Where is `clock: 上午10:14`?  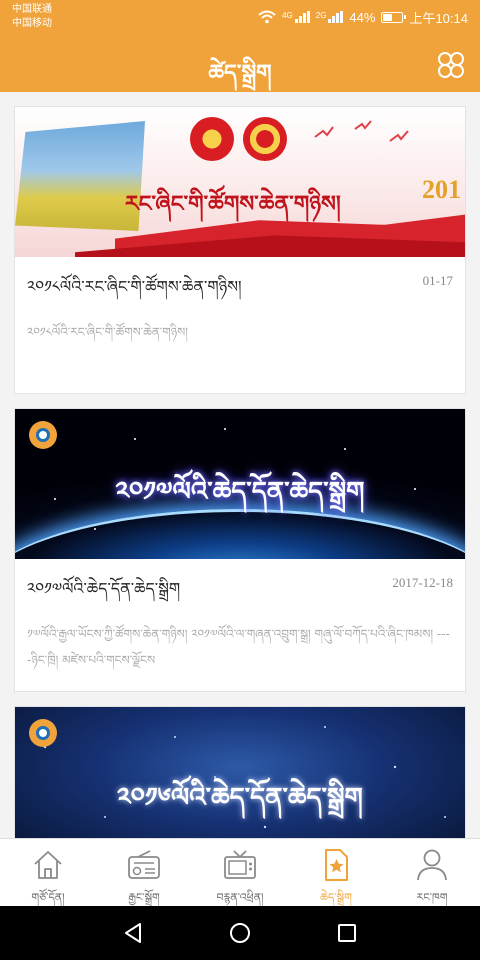 clock: 上午10:14 is located at coordinates (438, 18).